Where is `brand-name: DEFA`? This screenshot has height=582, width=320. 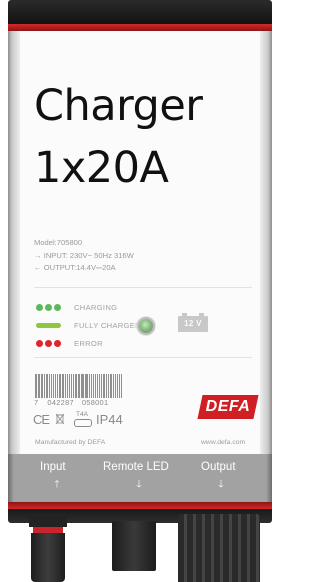
brand-name: DEFA is located at coordinates (228, 406).